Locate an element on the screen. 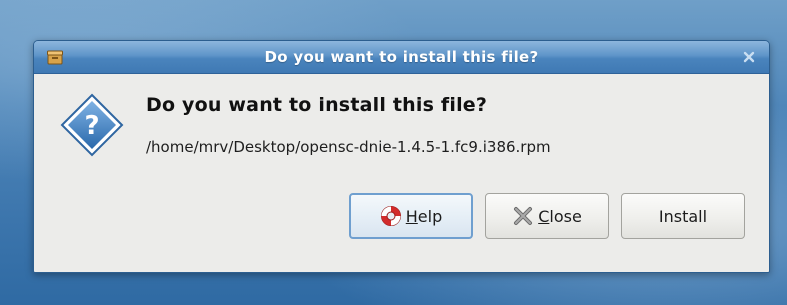 The width and height of the screenshot is (787, 305). window-titlebar: Do you want to install this file? is located at coordinates (401, 57).